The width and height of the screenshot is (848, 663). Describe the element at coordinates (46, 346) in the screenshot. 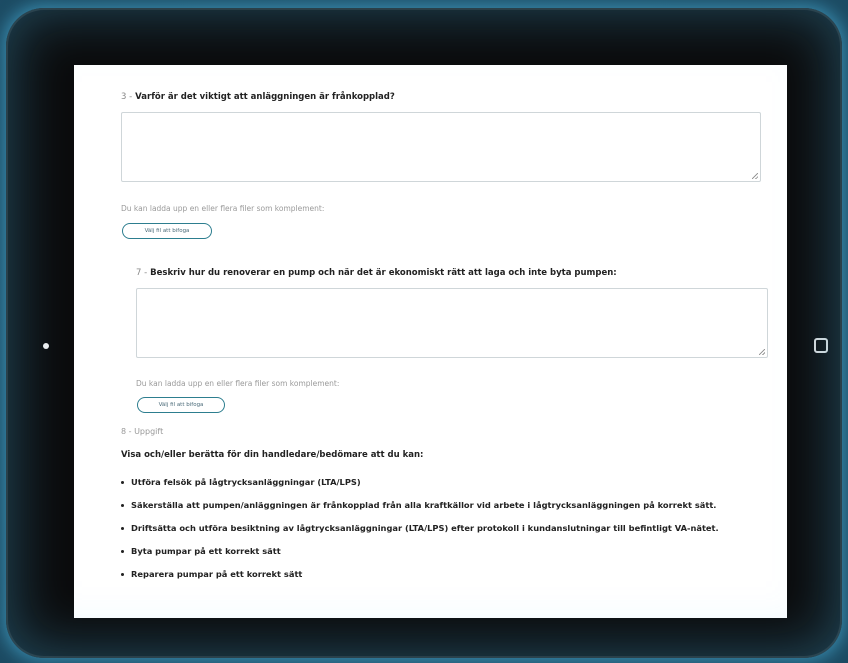

I see `camera-icon` at that location.